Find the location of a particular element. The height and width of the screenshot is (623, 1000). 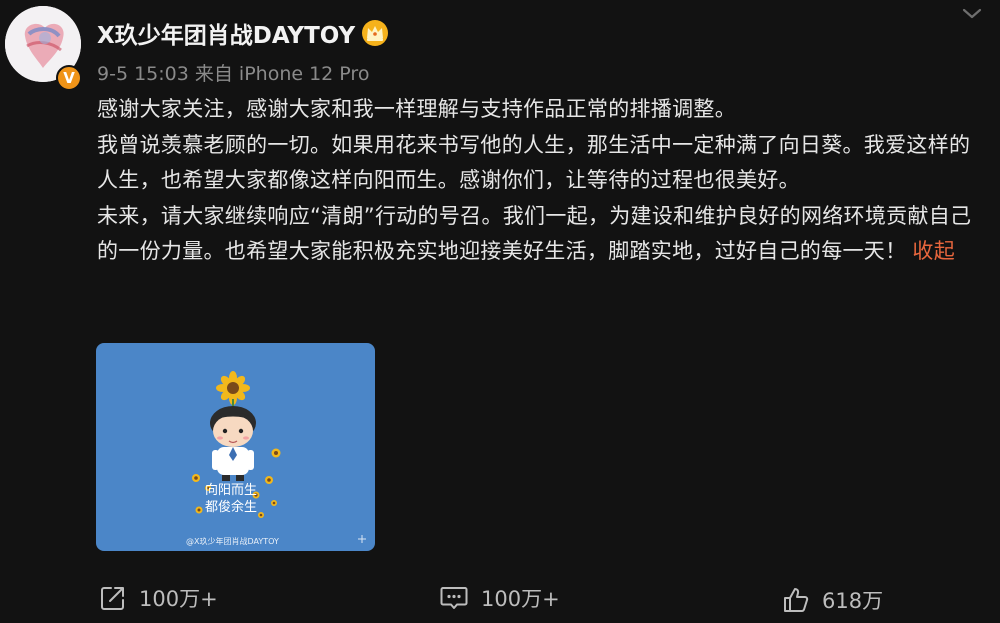

post-meta: 9-5 15:03 来自 iPhone 12 Pro is located at coordinates (233, 72).